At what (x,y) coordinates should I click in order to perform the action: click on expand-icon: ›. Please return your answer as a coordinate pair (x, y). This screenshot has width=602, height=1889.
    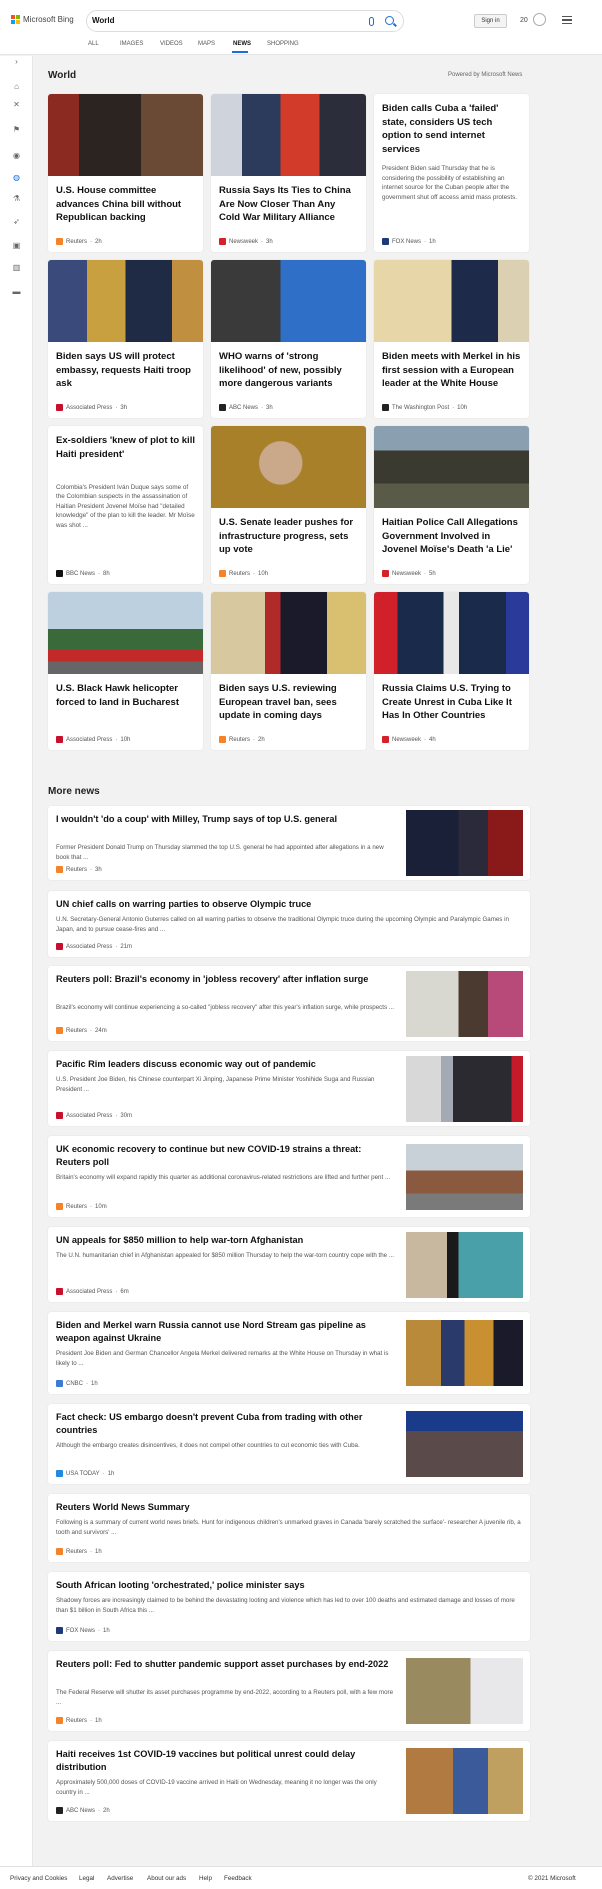
    Looking at the image, I should click on (16, 62).